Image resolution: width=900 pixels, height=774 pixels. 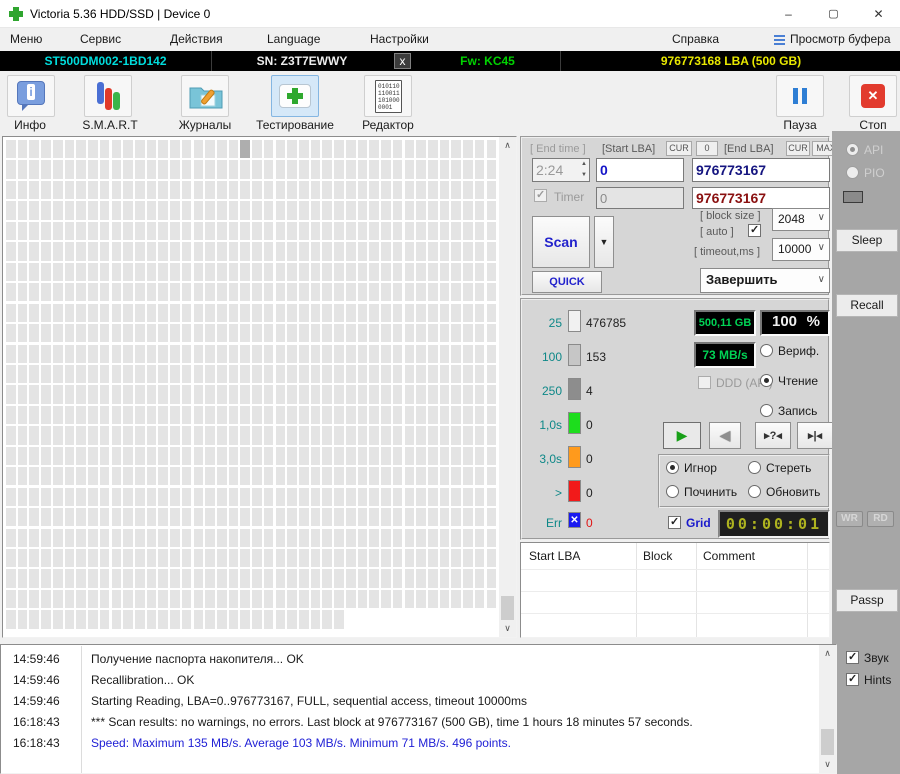 I want to click on recall-button: Recall, so click(x=867, y=305).